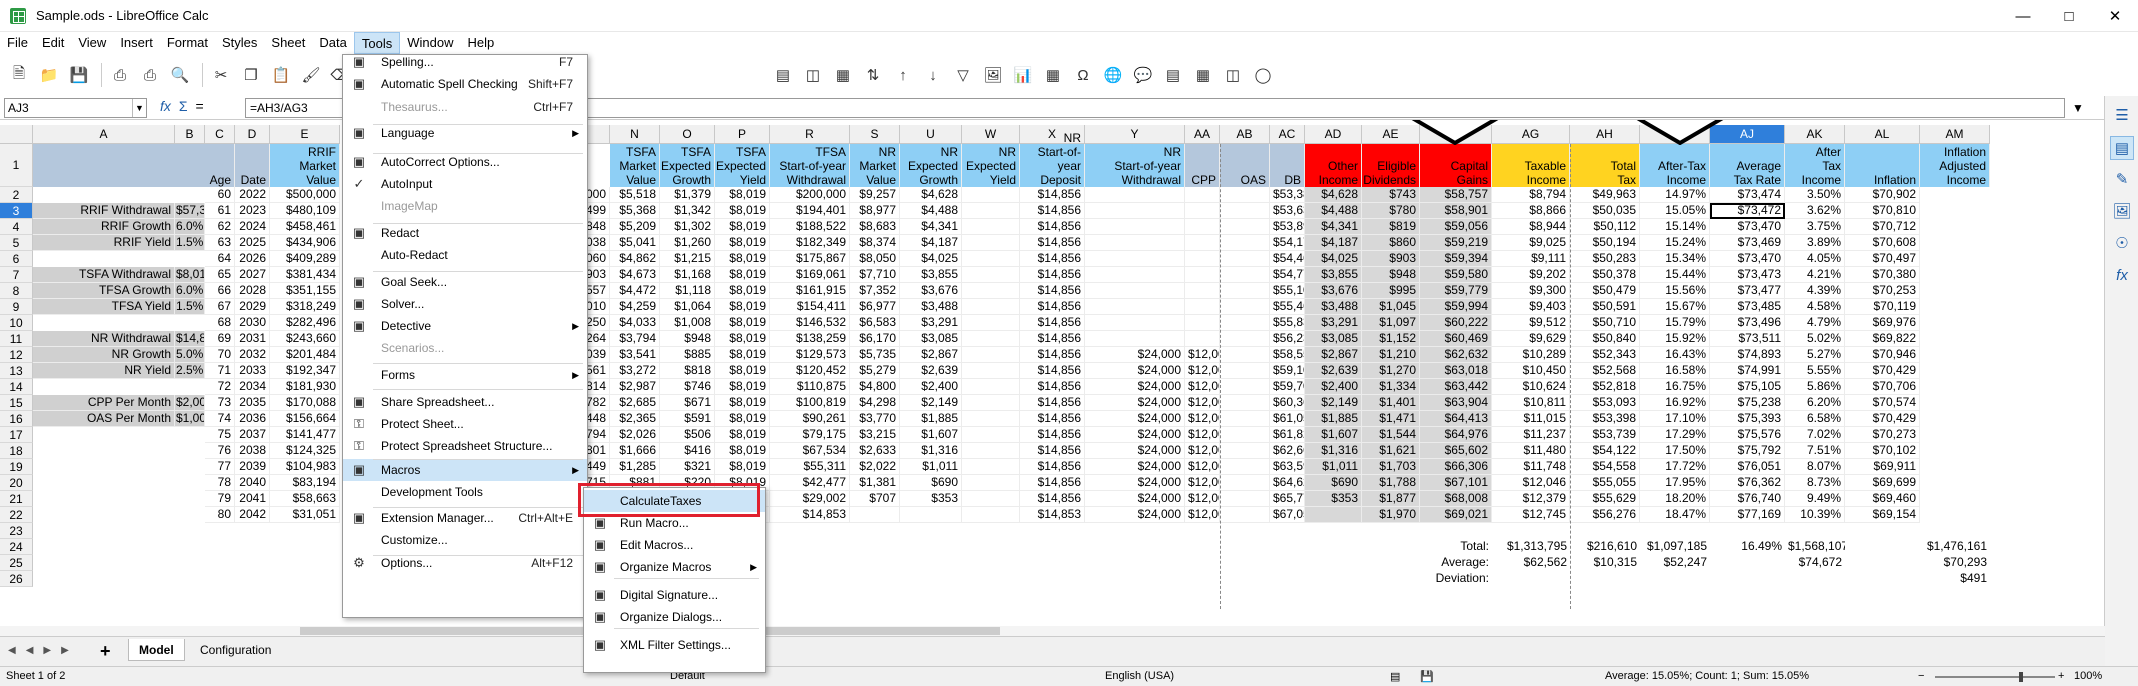  I want to click on cell-rrif: $124,325, so click(305, 451).